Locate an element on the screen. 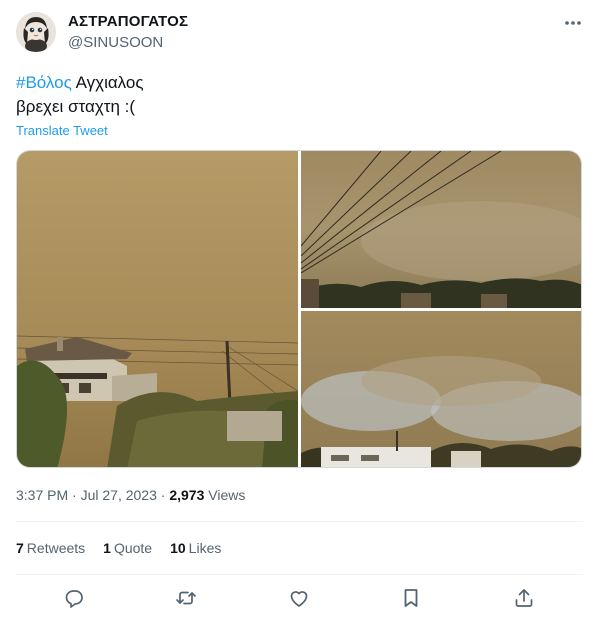  retweets-count: 7 is located at coordinates (20, 548).